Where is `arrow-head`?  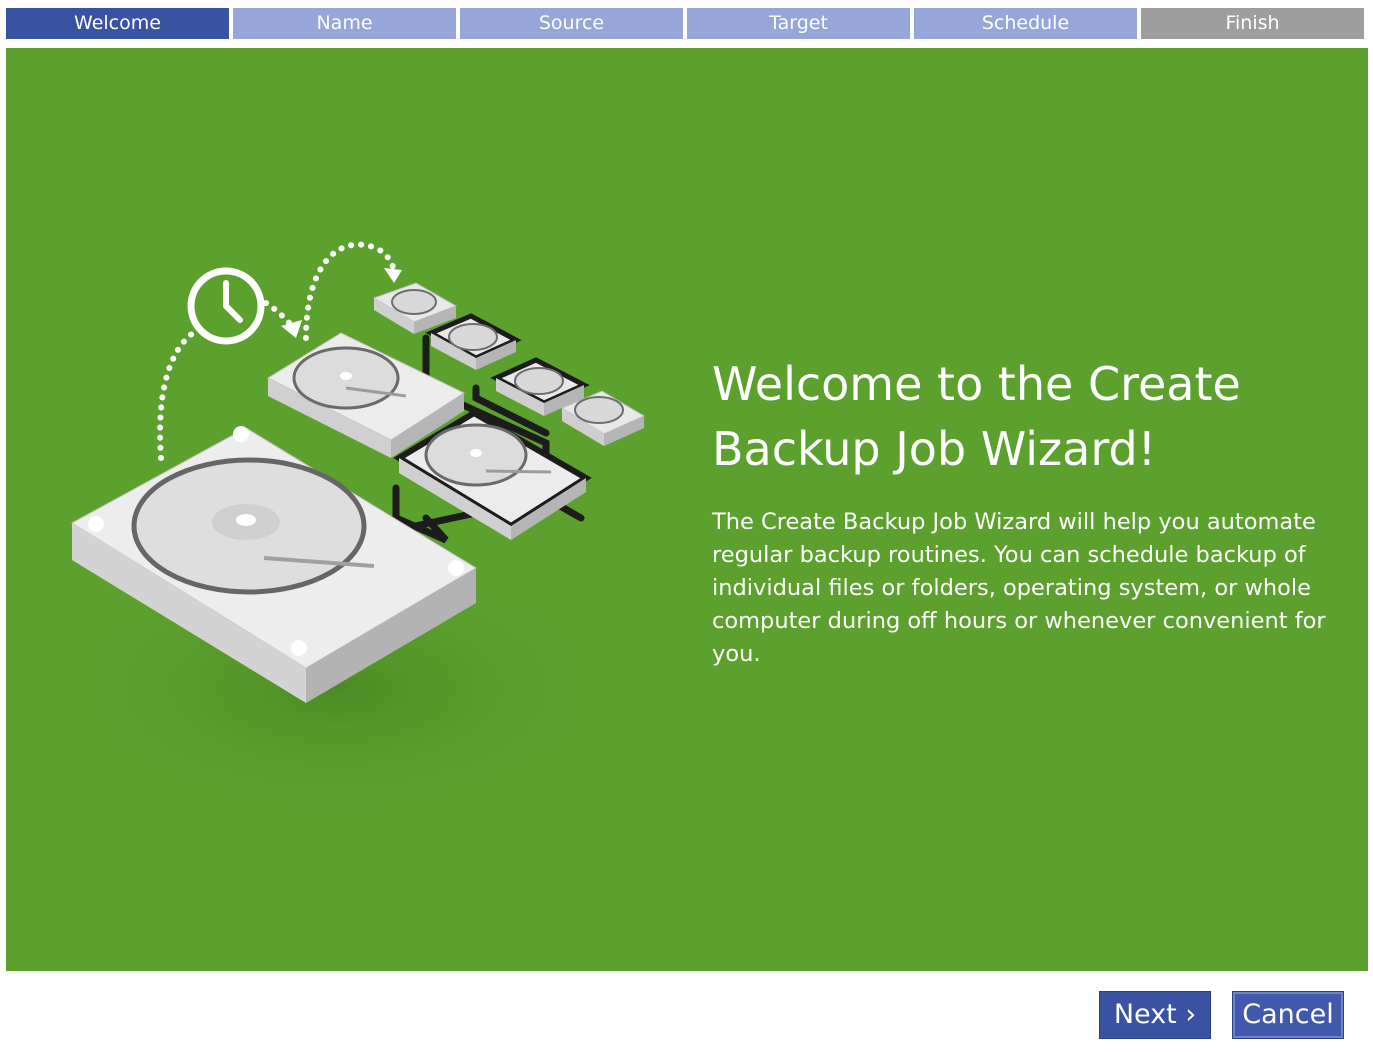 arrow-head is located at coordinates (393, 275).